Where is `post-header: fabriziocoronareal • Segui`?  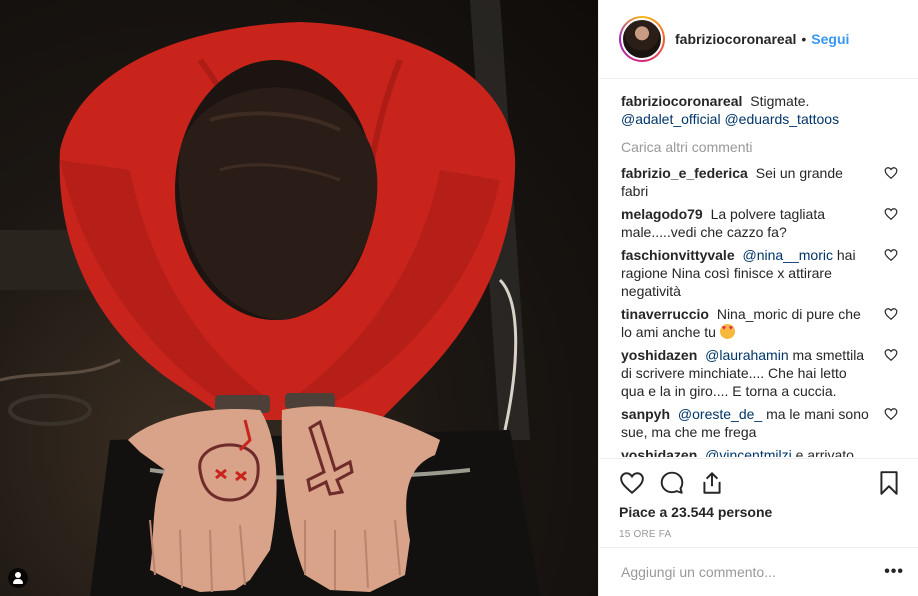 post-header: fabriziocoronareal • Segui is located at coordinates (758, 39).